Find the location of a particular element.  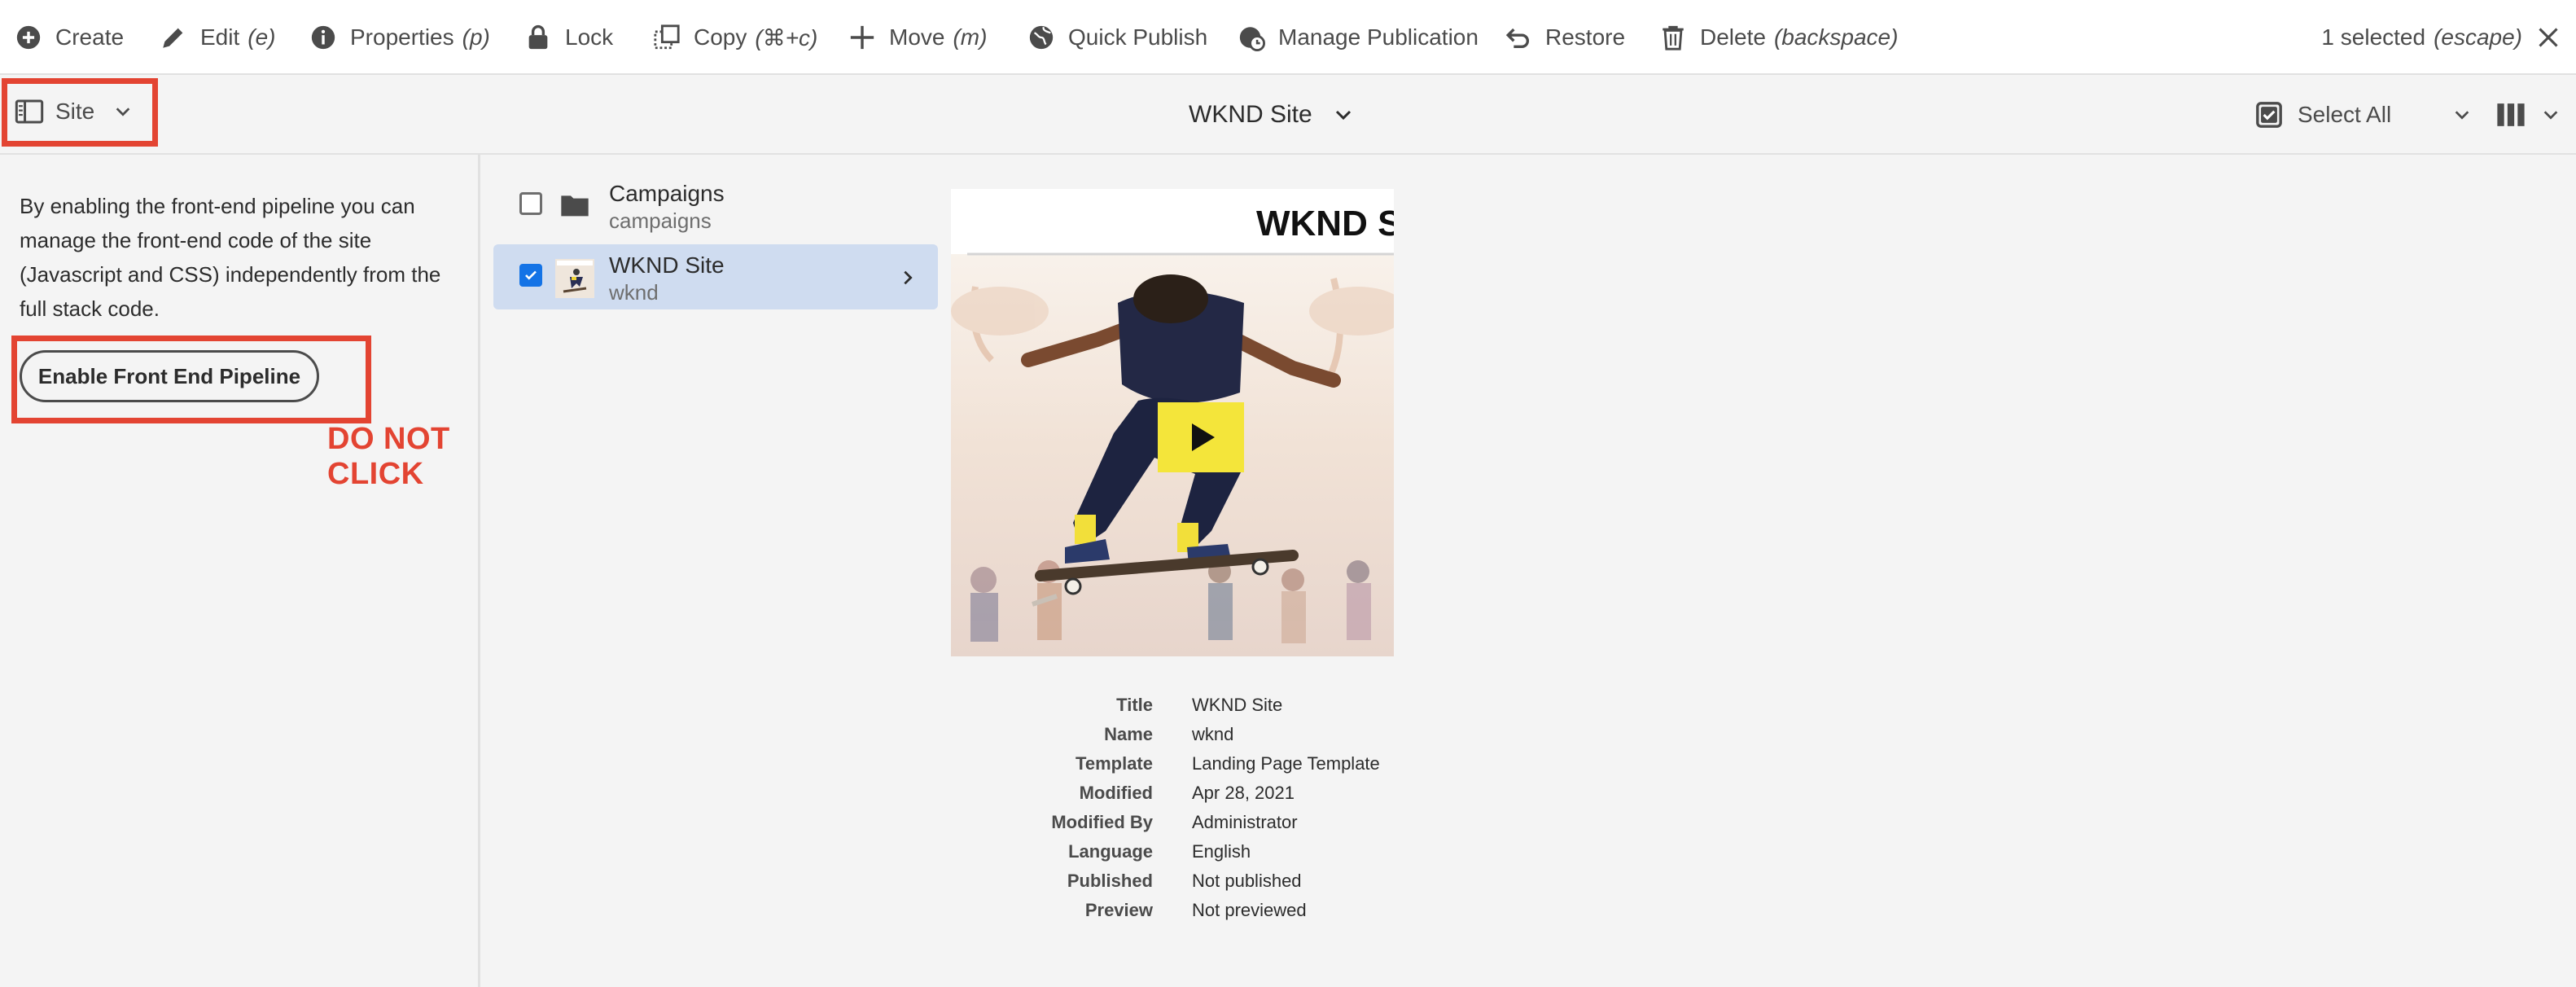

copy-button: Copy (⌘+c) is located at coordinates (735, 37).